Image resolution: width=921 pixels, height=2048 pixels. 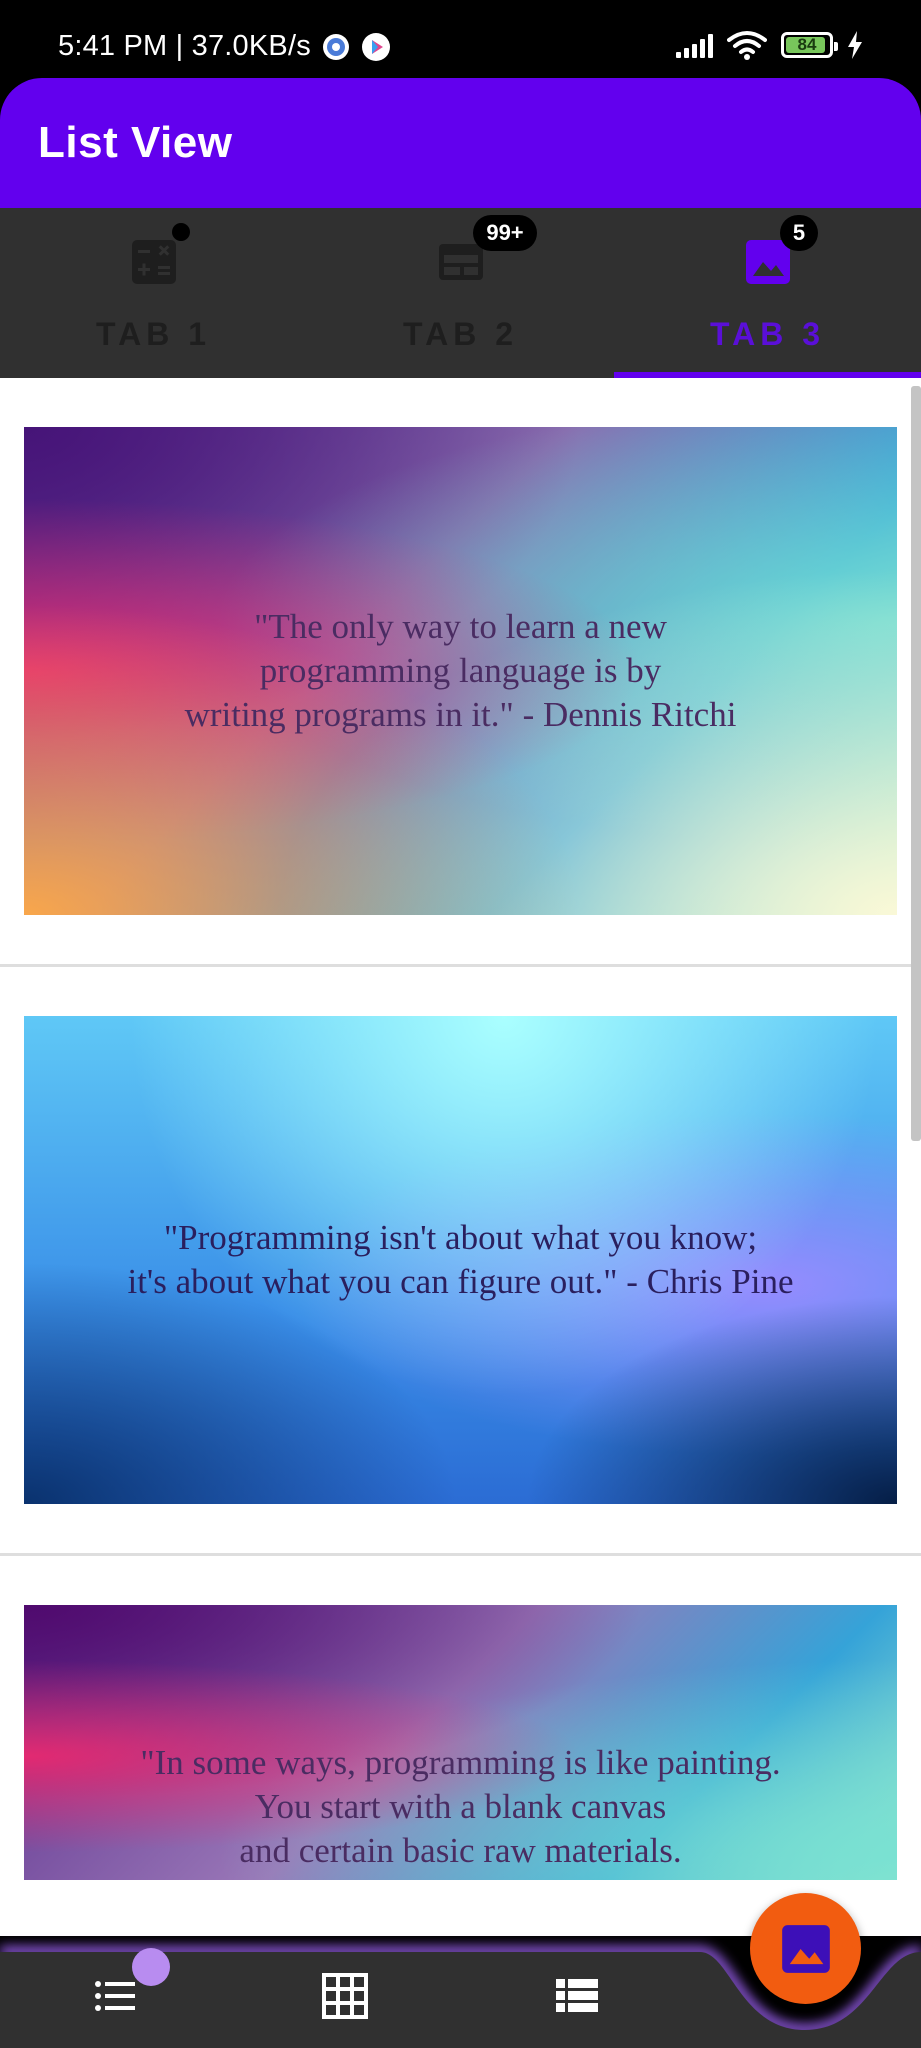 What do you see at coordinates (460, 334) in the screenshot?
I see `tab-2-label: TAB 2` at bounding box center [460, 334].